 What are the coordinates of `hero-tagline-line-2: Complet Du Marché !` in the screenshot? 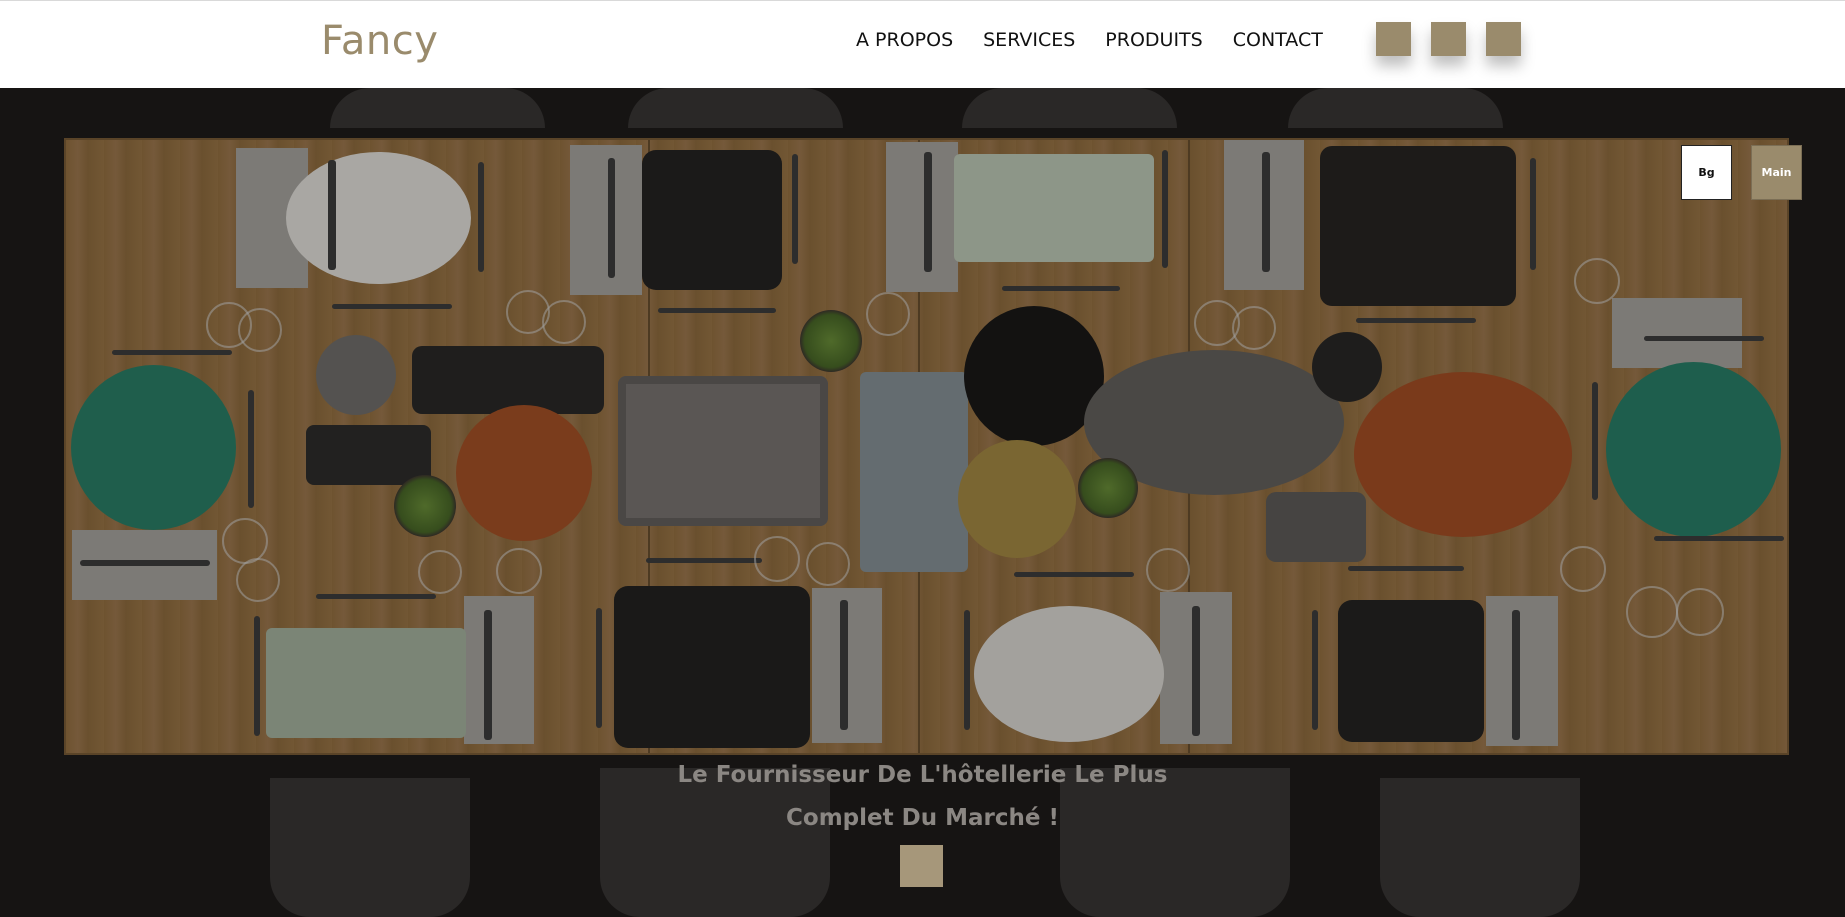 It's located at (922, 818).